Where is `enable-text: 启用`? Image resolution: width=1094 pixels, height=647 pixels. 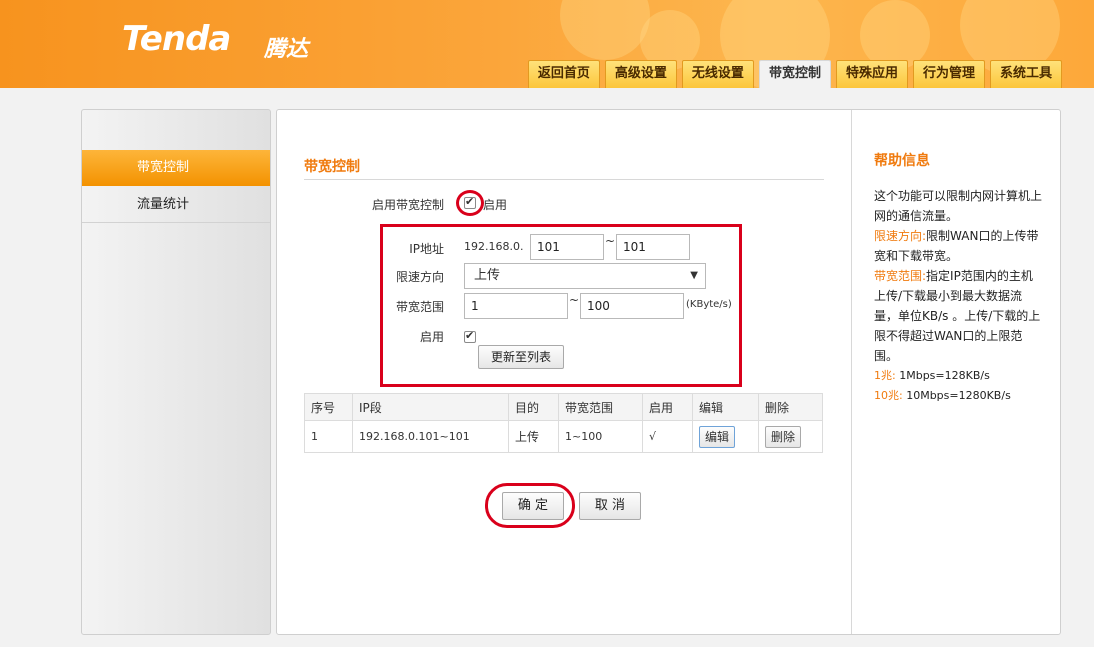
enable-text: 启用 is located at coordinates (495, 205).